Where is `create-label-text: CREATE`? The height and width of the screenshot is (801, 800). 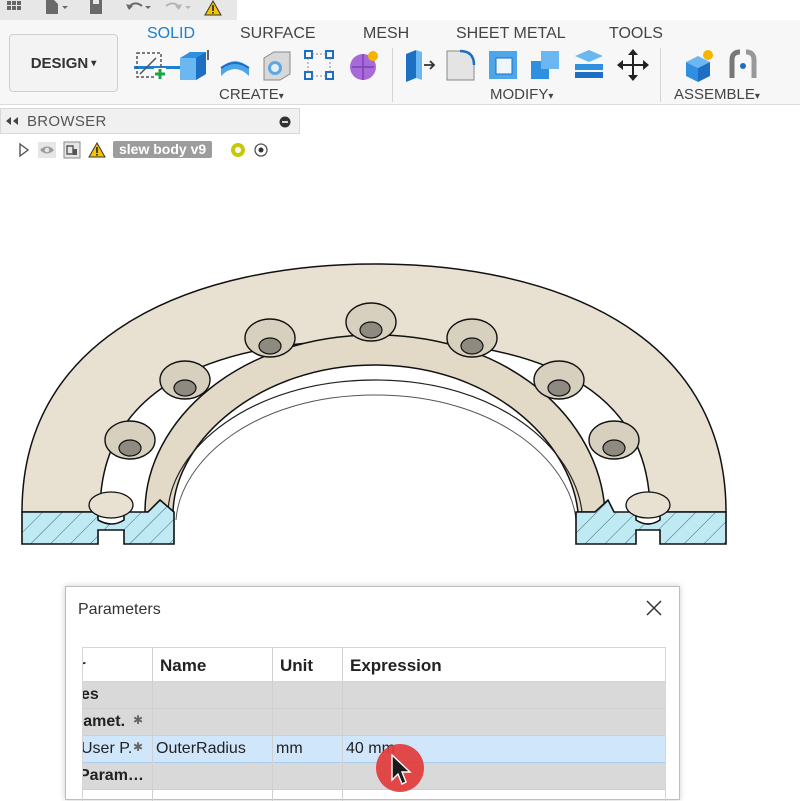 create-label-text: CREATE is located at coordinates (249, 94).